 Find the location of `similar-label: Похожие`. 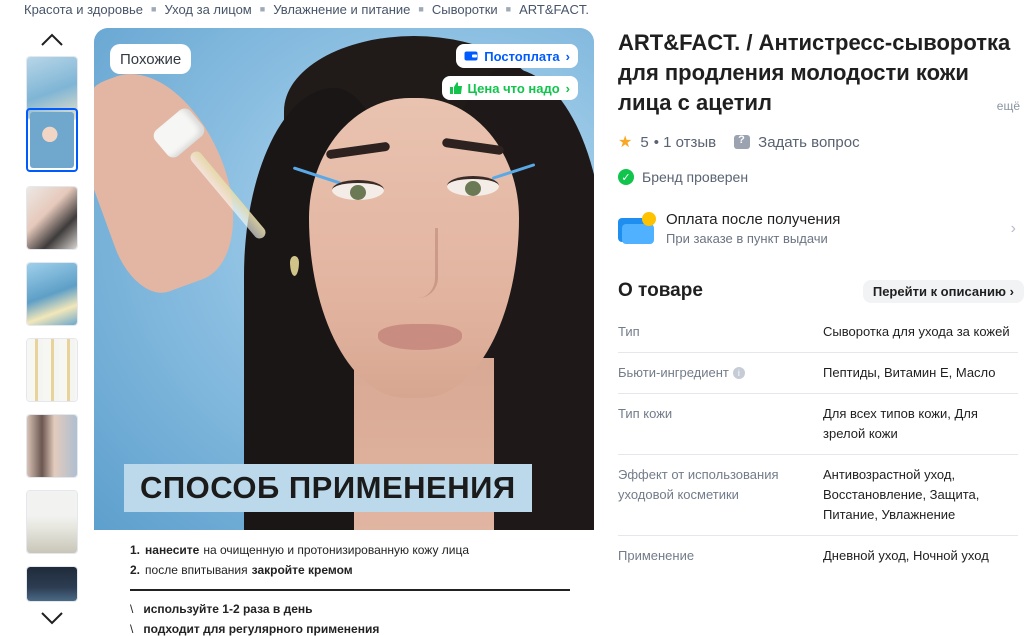

similar-label: Похожие is located at coordinates (151, 59).